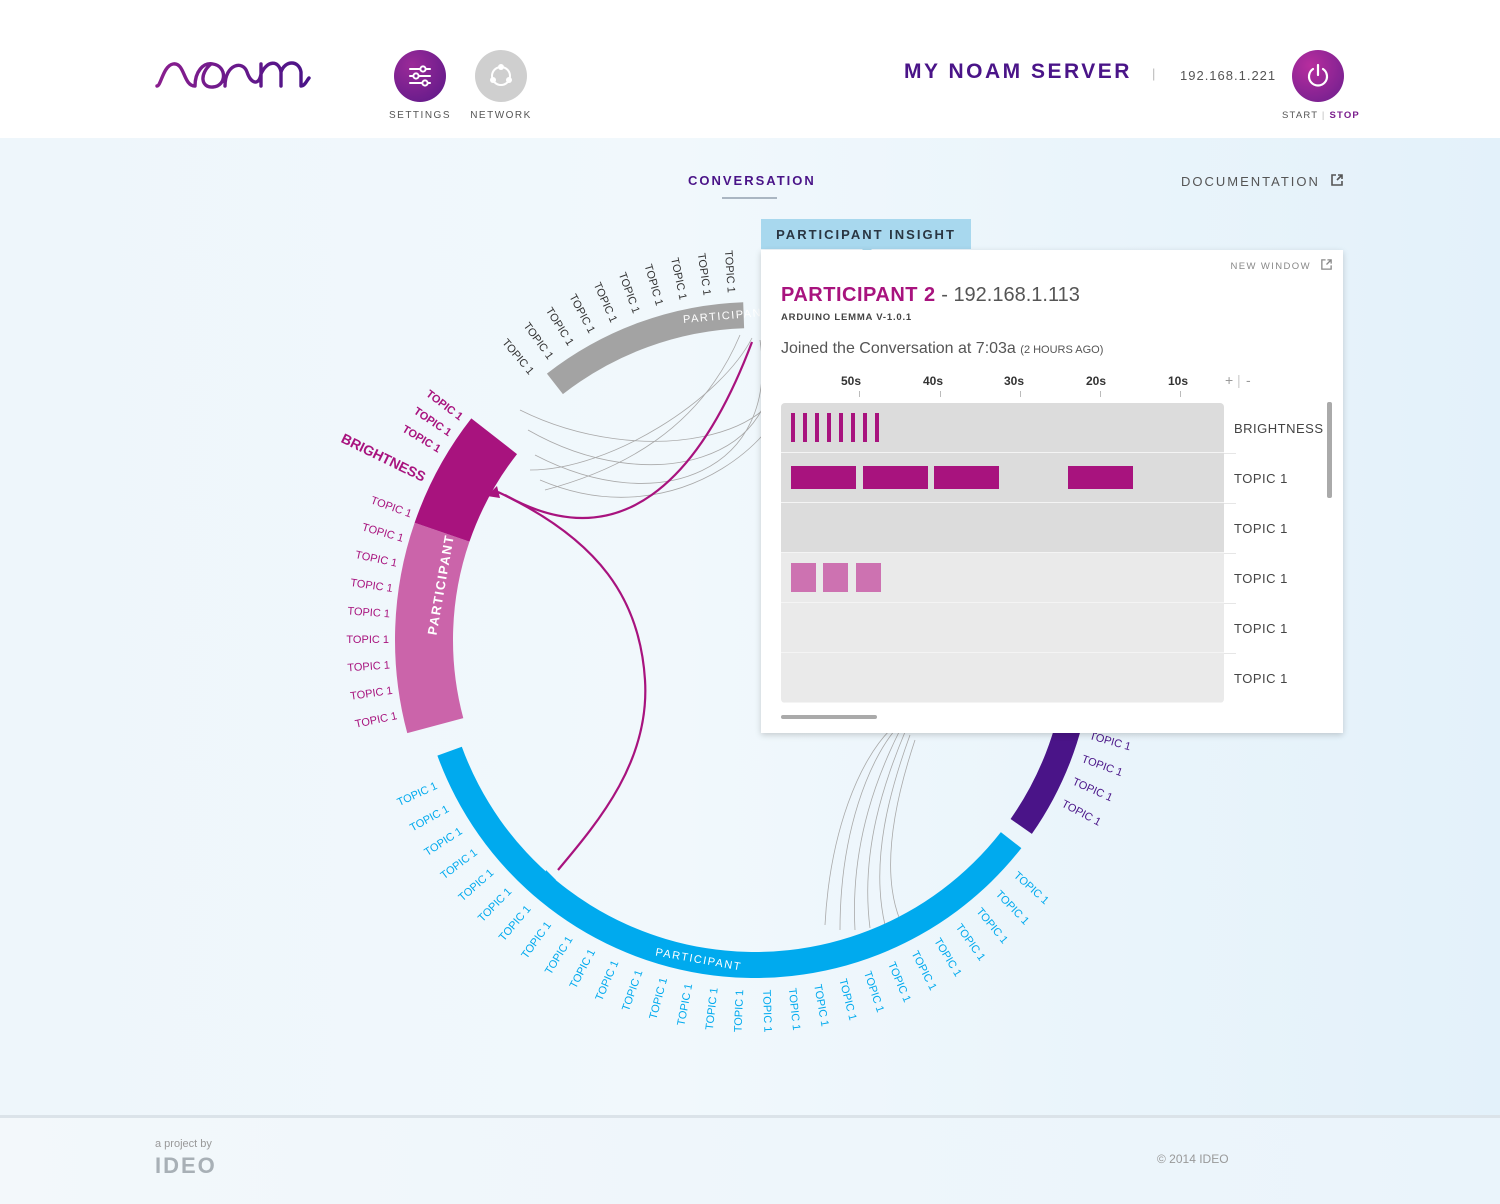  What do you see at coordinates (1062, 350) in the screenshot?
I see `joined-ago: (2 HOURS AGO)` at bounding box center [1062, 350].